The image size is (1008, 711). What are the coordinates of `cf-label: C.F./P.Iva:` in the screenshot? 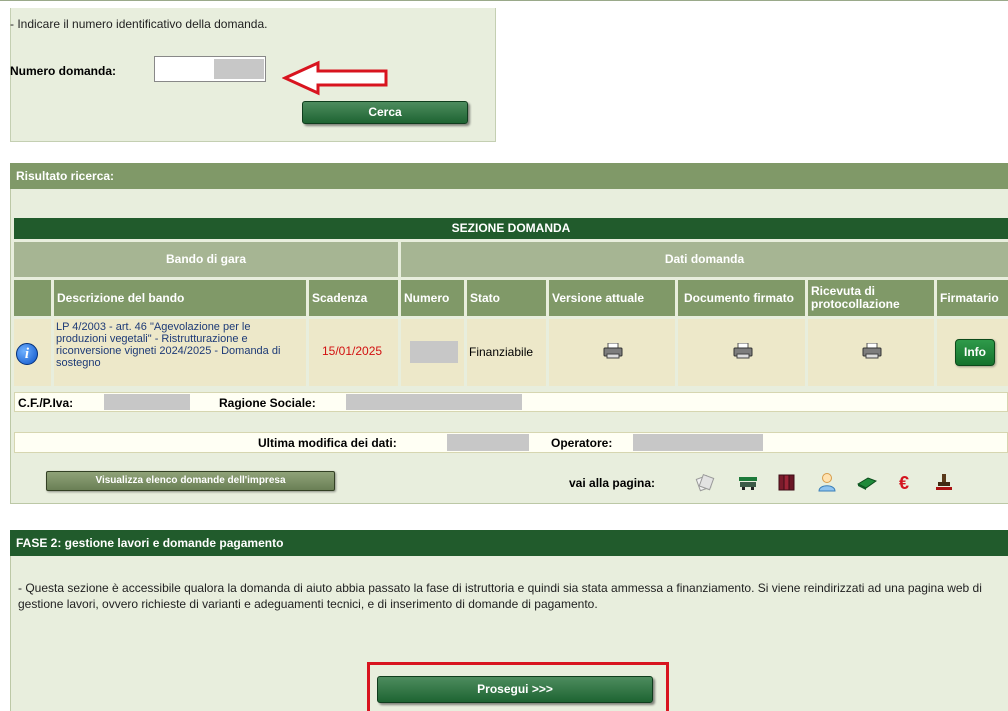 It's located at (46, 403).